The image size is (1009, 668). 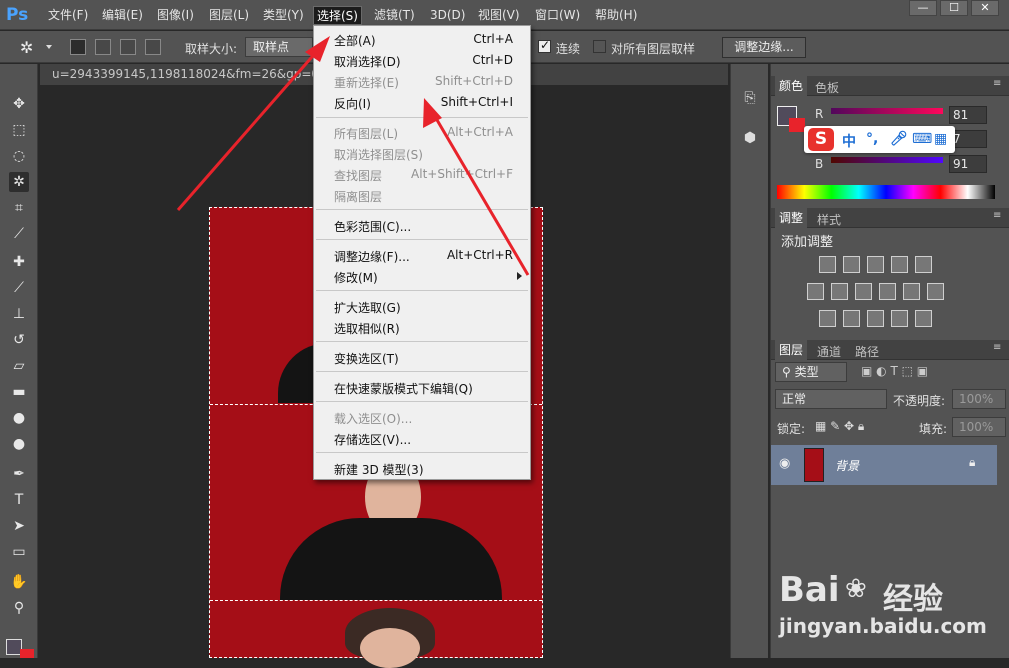 I want to click on opacity-input: 100%, so click(x=979, y=399).